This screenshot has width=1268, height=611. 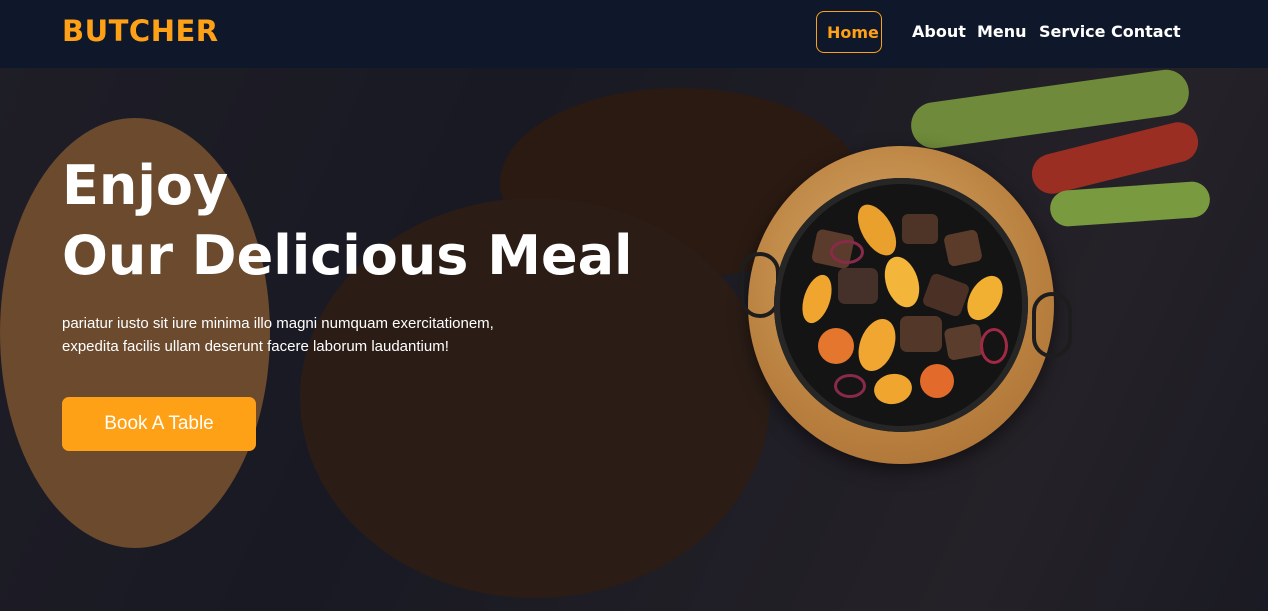 What do you see at coordinates (347, 255) in the screenshot?
I see `hero-title-line2: Our Delicious Meal` at bounding box center [347, 255].